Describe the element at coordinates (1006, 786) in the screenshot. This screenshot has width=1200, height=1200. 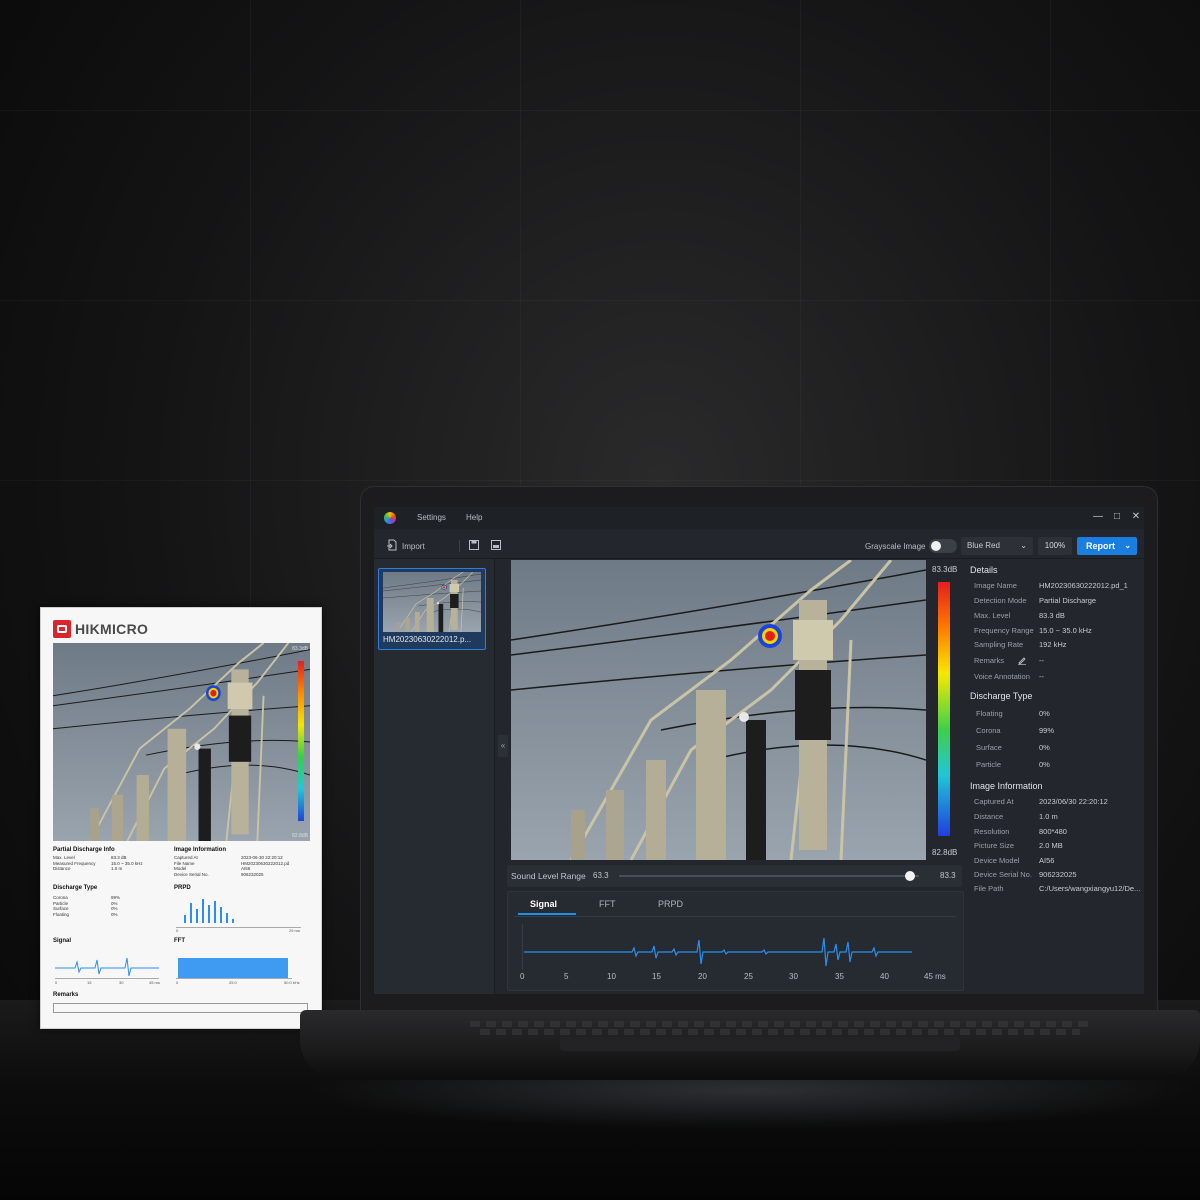
I see `image-info-title: Image Information` at that location.